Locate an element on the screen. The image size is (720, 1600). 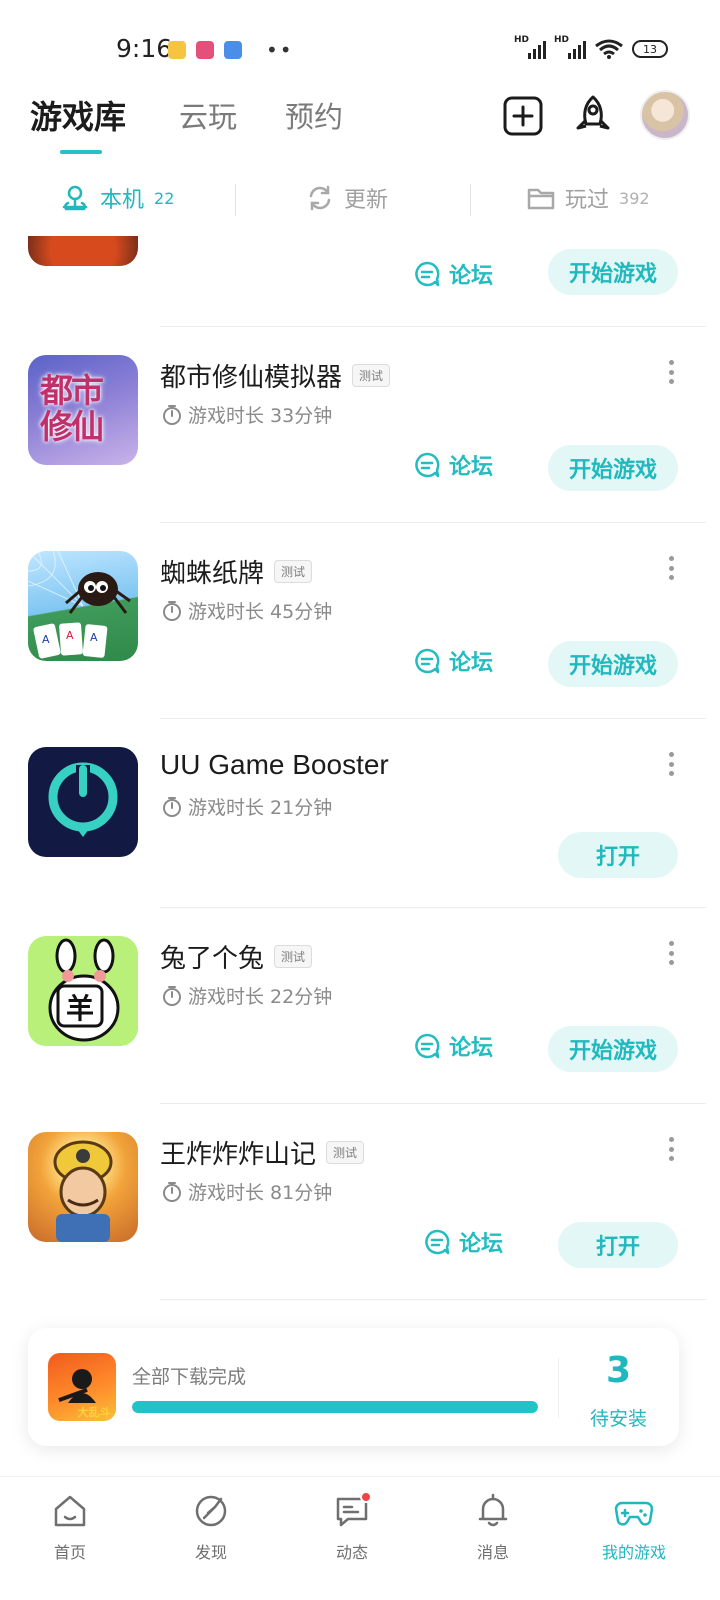
list-item: 王炸炸炸山记 测试 游戏时长 81分钟 论坛 打开 is located at coordinates (360, 1202).